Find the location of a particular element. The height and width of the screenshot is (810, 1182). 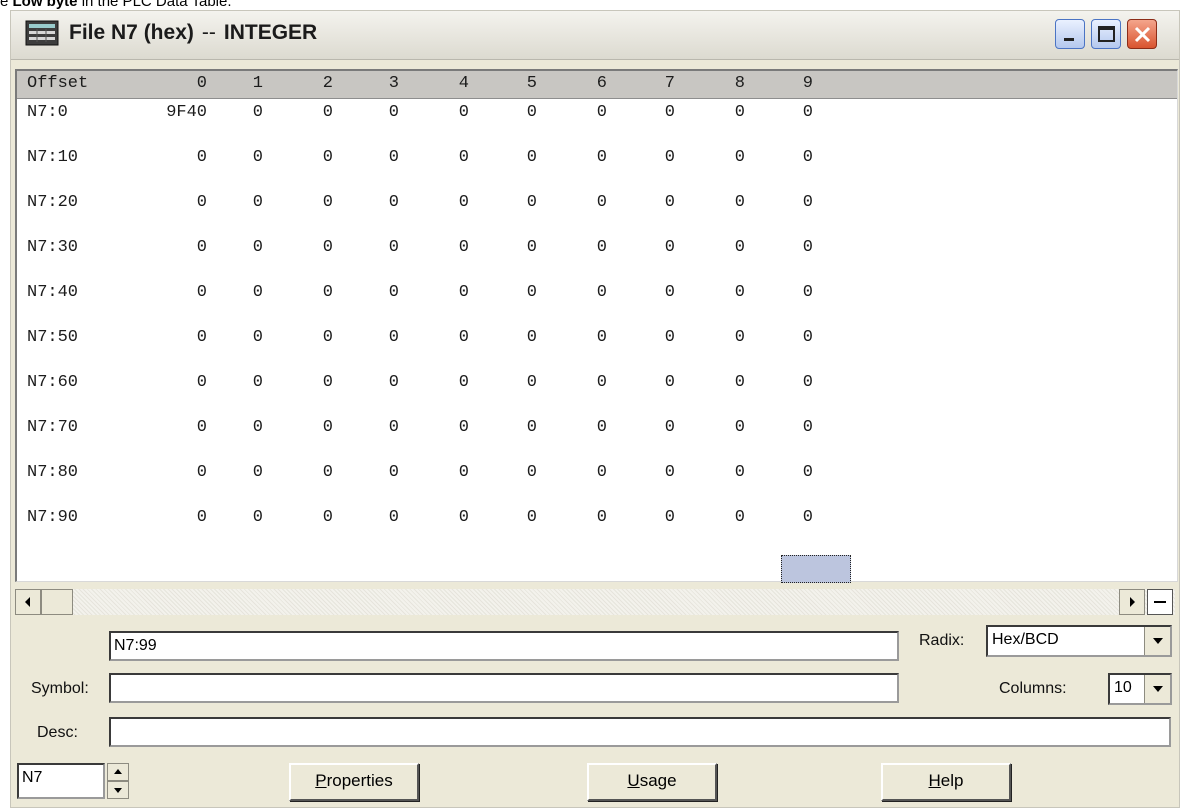

scroll-left-button is located at coordinates (28, 602).